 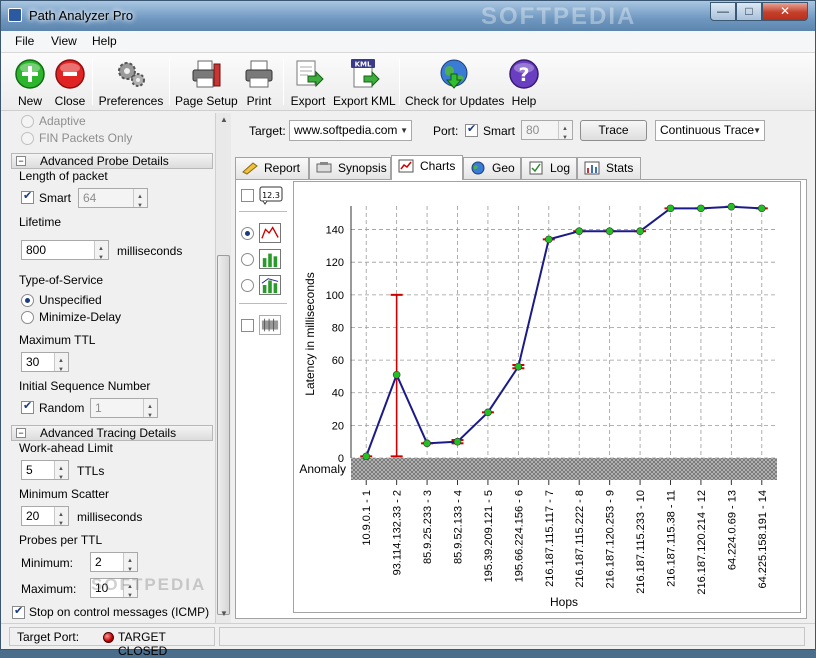 What do you see at coordinates (113, 201) in the screenshot?
I see `packet-length-spinbox: 64` at bounding box center [113, 201].